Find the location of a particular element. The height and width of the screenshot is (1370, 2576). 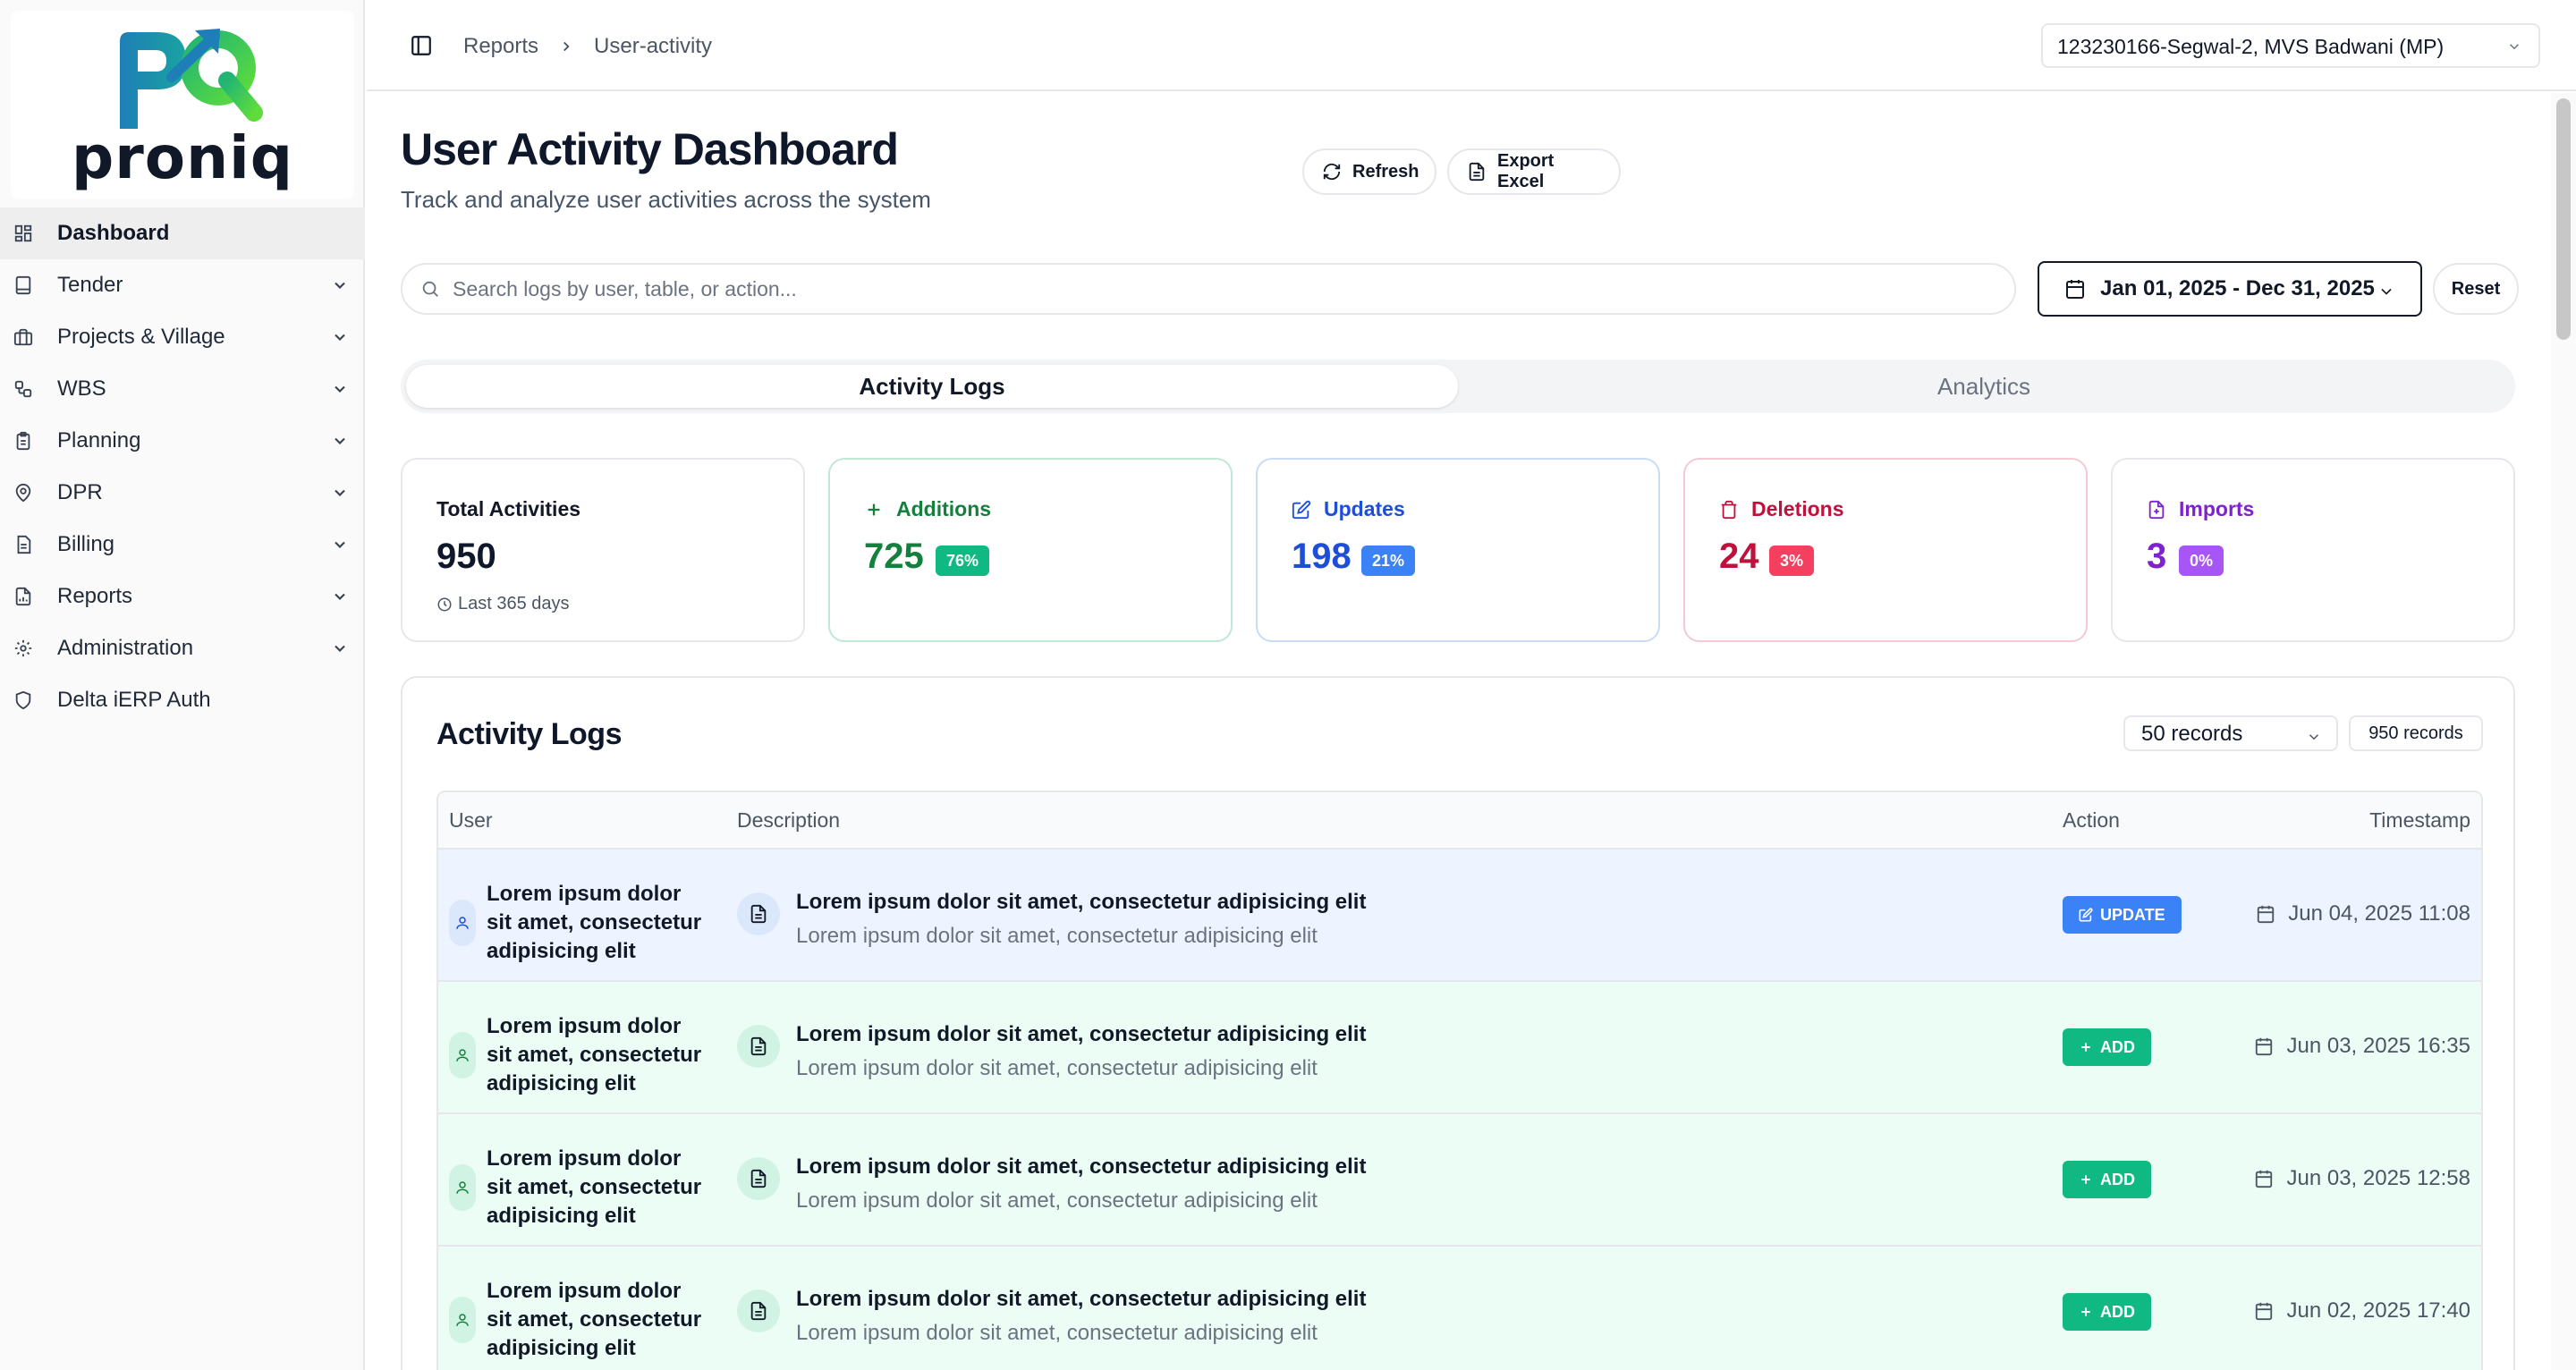

stat-label-text: Additions is located at coordinates (944, 508).